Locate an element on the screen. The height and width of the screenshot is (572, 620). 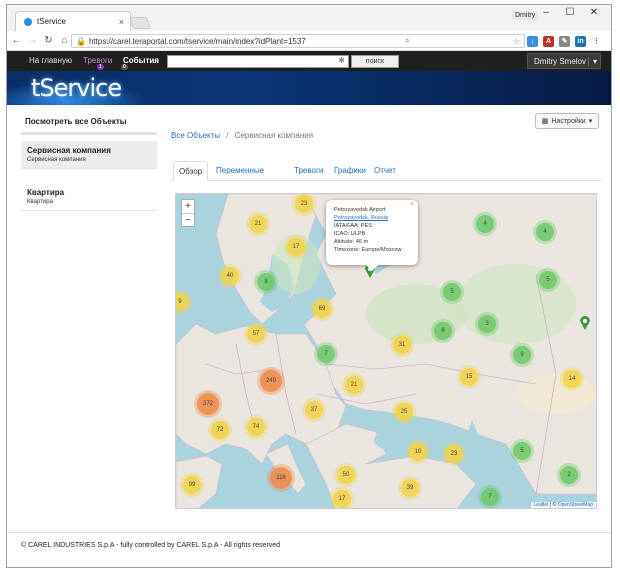
user-menu-button: Dmitry Smelov ▾ is located at coordinates (564, 61).